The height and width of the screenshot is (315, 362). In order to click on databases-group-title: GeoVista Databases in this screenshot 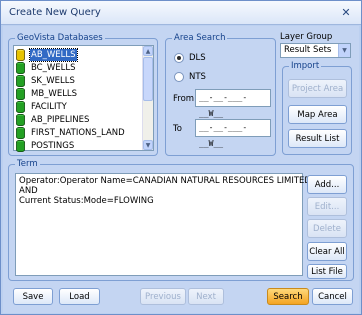, I will do `click(60, 38)`.